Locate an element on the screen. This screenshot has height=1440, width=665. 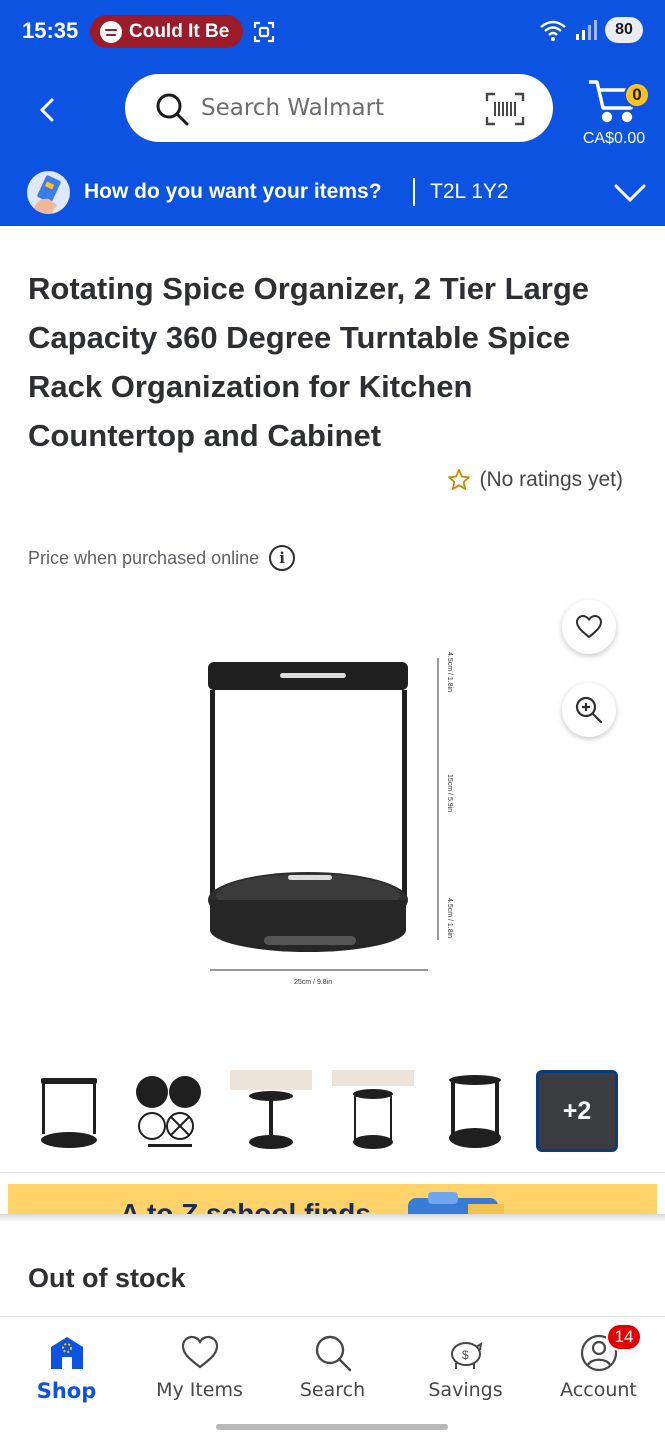
nav-my-items: My Items is located at coordinates (199, 1367).